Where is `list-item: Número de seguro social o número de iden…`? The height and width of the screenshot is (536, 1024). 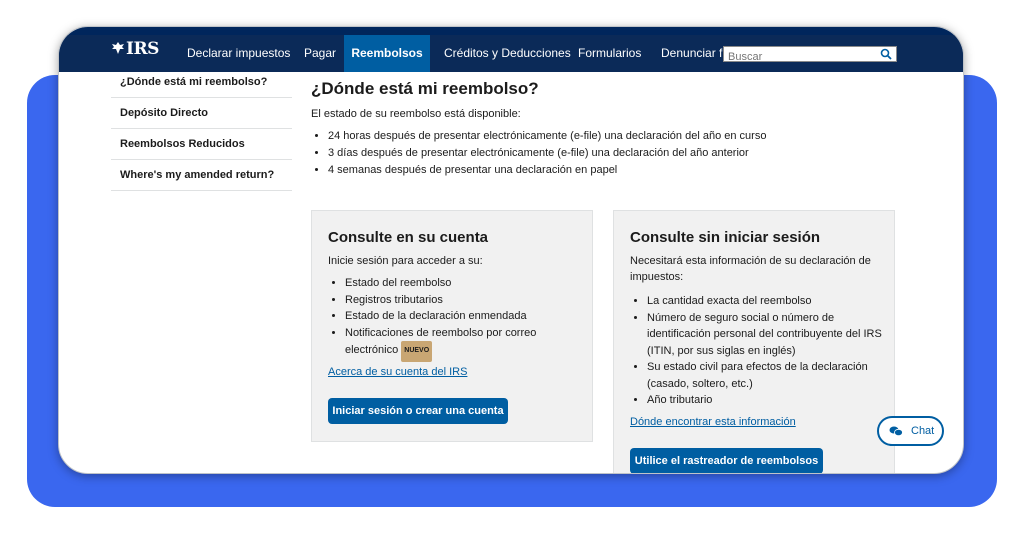
list-item: Número de seguro social o número de iden… is located at coordinates (764, 335).